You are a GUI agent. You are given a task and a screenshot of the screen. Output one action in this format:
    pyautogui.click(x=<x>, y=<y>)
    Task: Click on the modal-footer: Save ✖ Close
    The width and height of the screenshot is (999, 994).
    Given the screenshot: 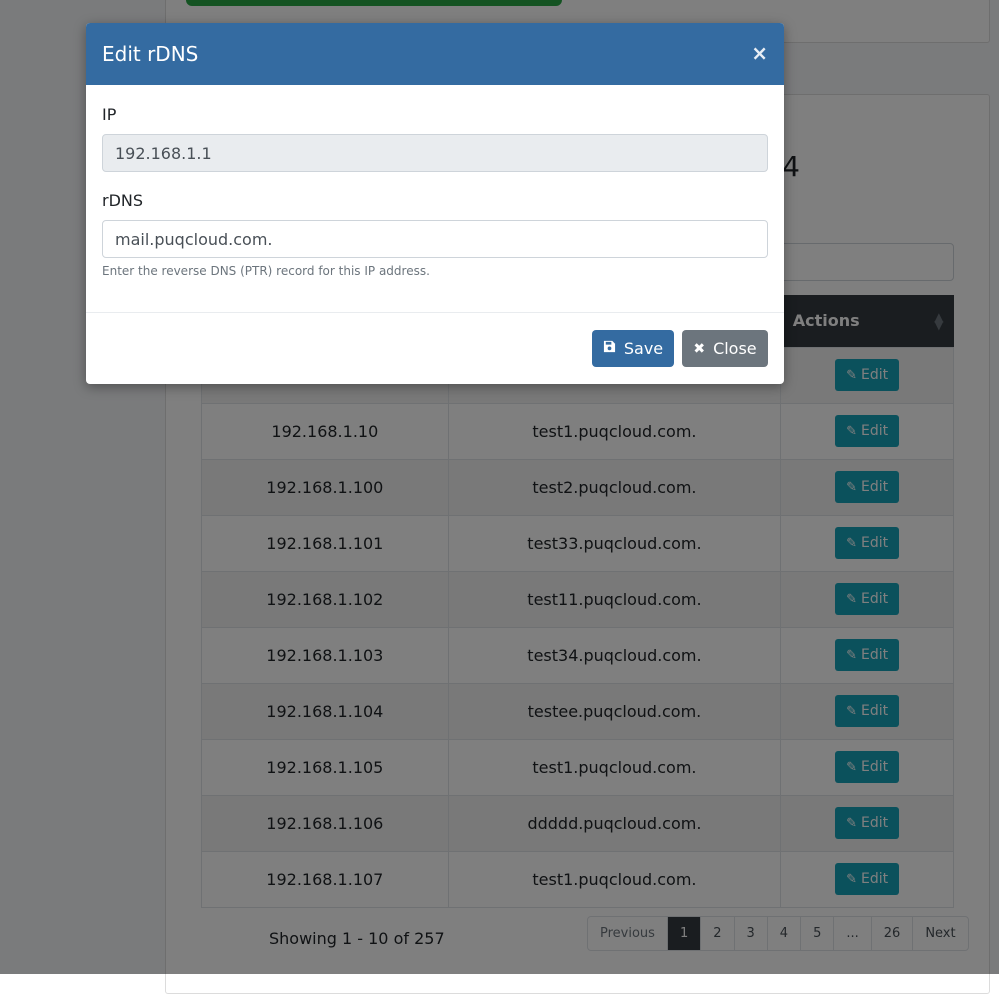 What is the action you would take?
    pyautogui.click(x=435, y=348)
    